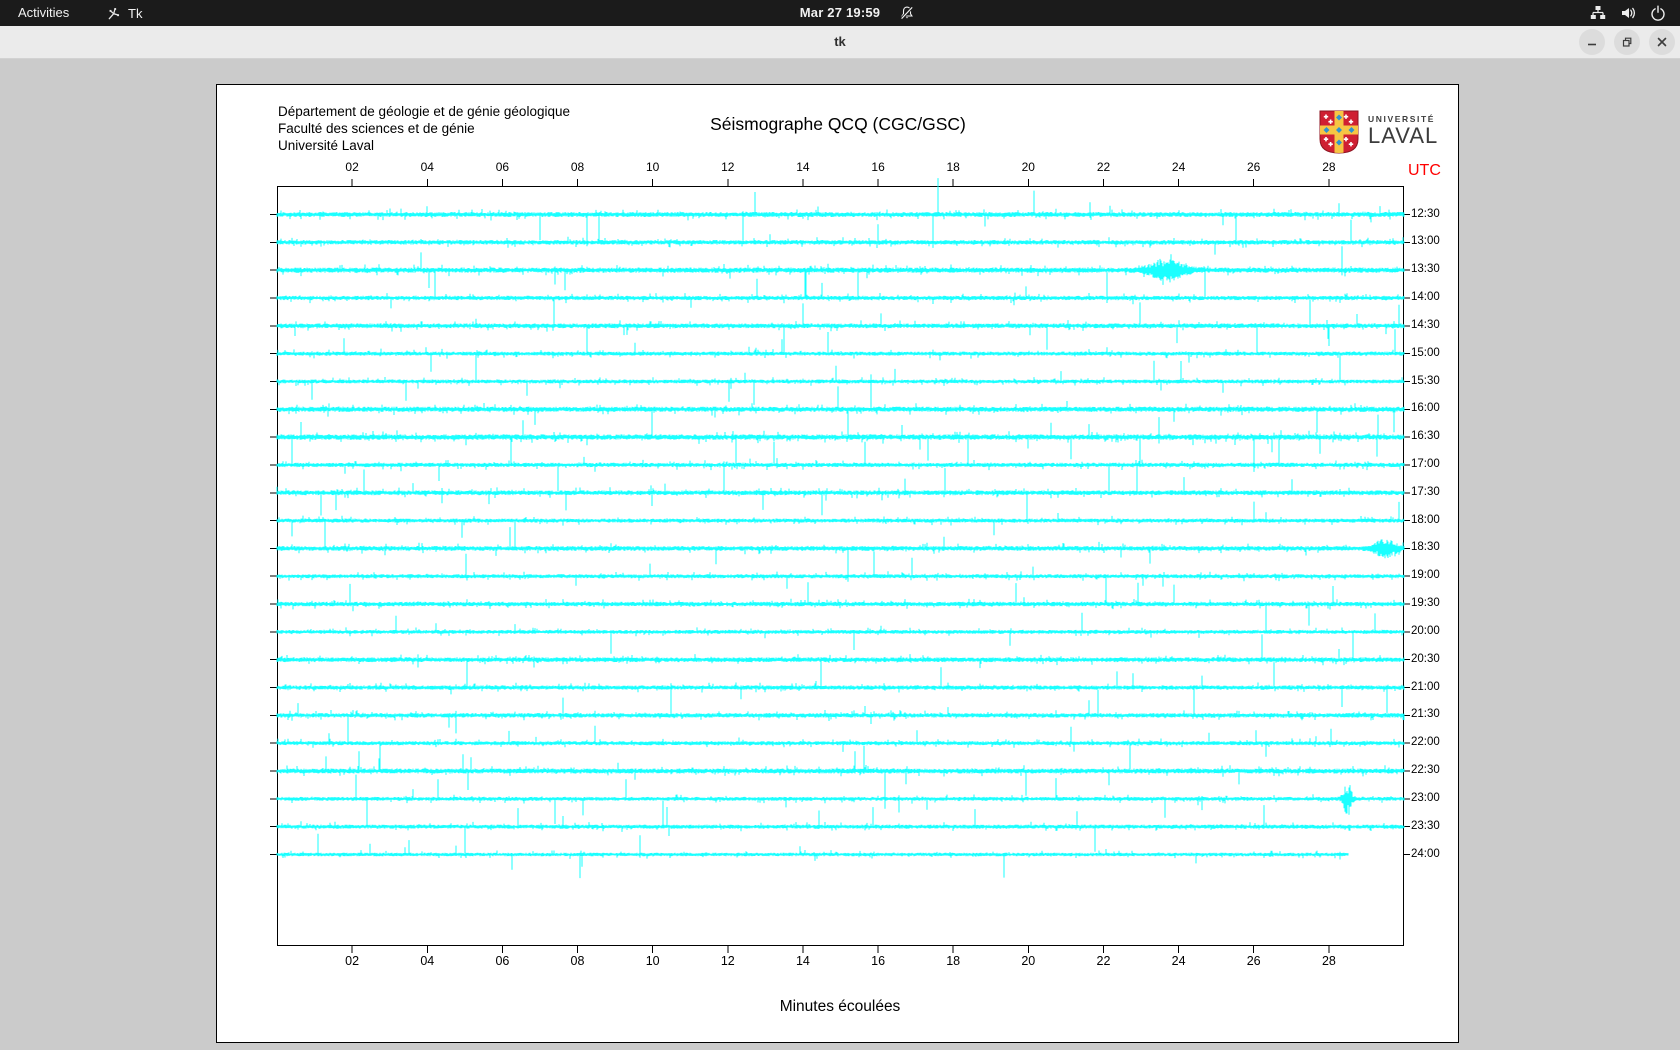 The width and height of the screenshot is (1680, 1050). What do you see at coordinates (1425, 797) in the screenshot?
I see `utc-time-row-label: 23:00` at bounding box center [1425, 797].